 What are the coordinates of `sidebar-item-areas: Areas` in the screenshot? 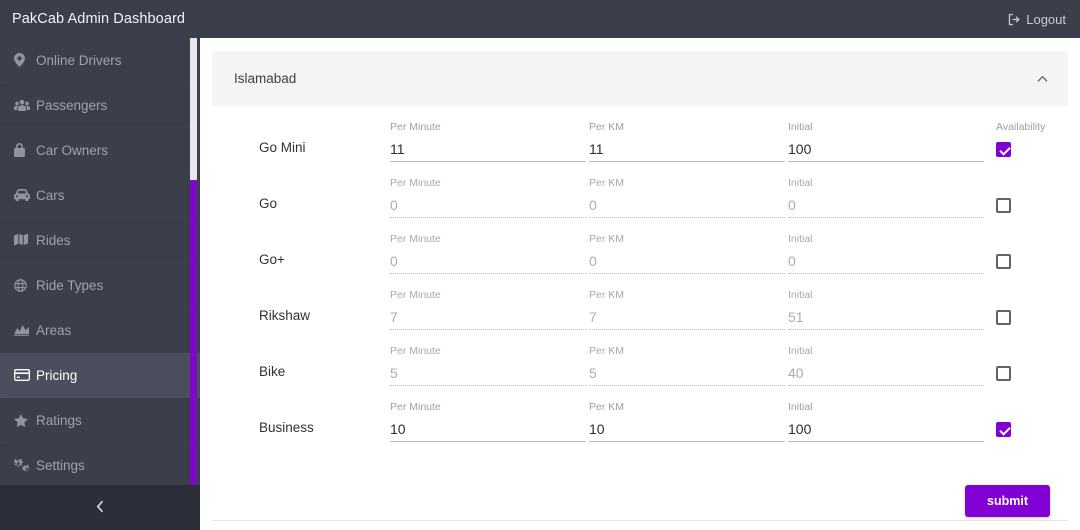 It's located at (100, 330).